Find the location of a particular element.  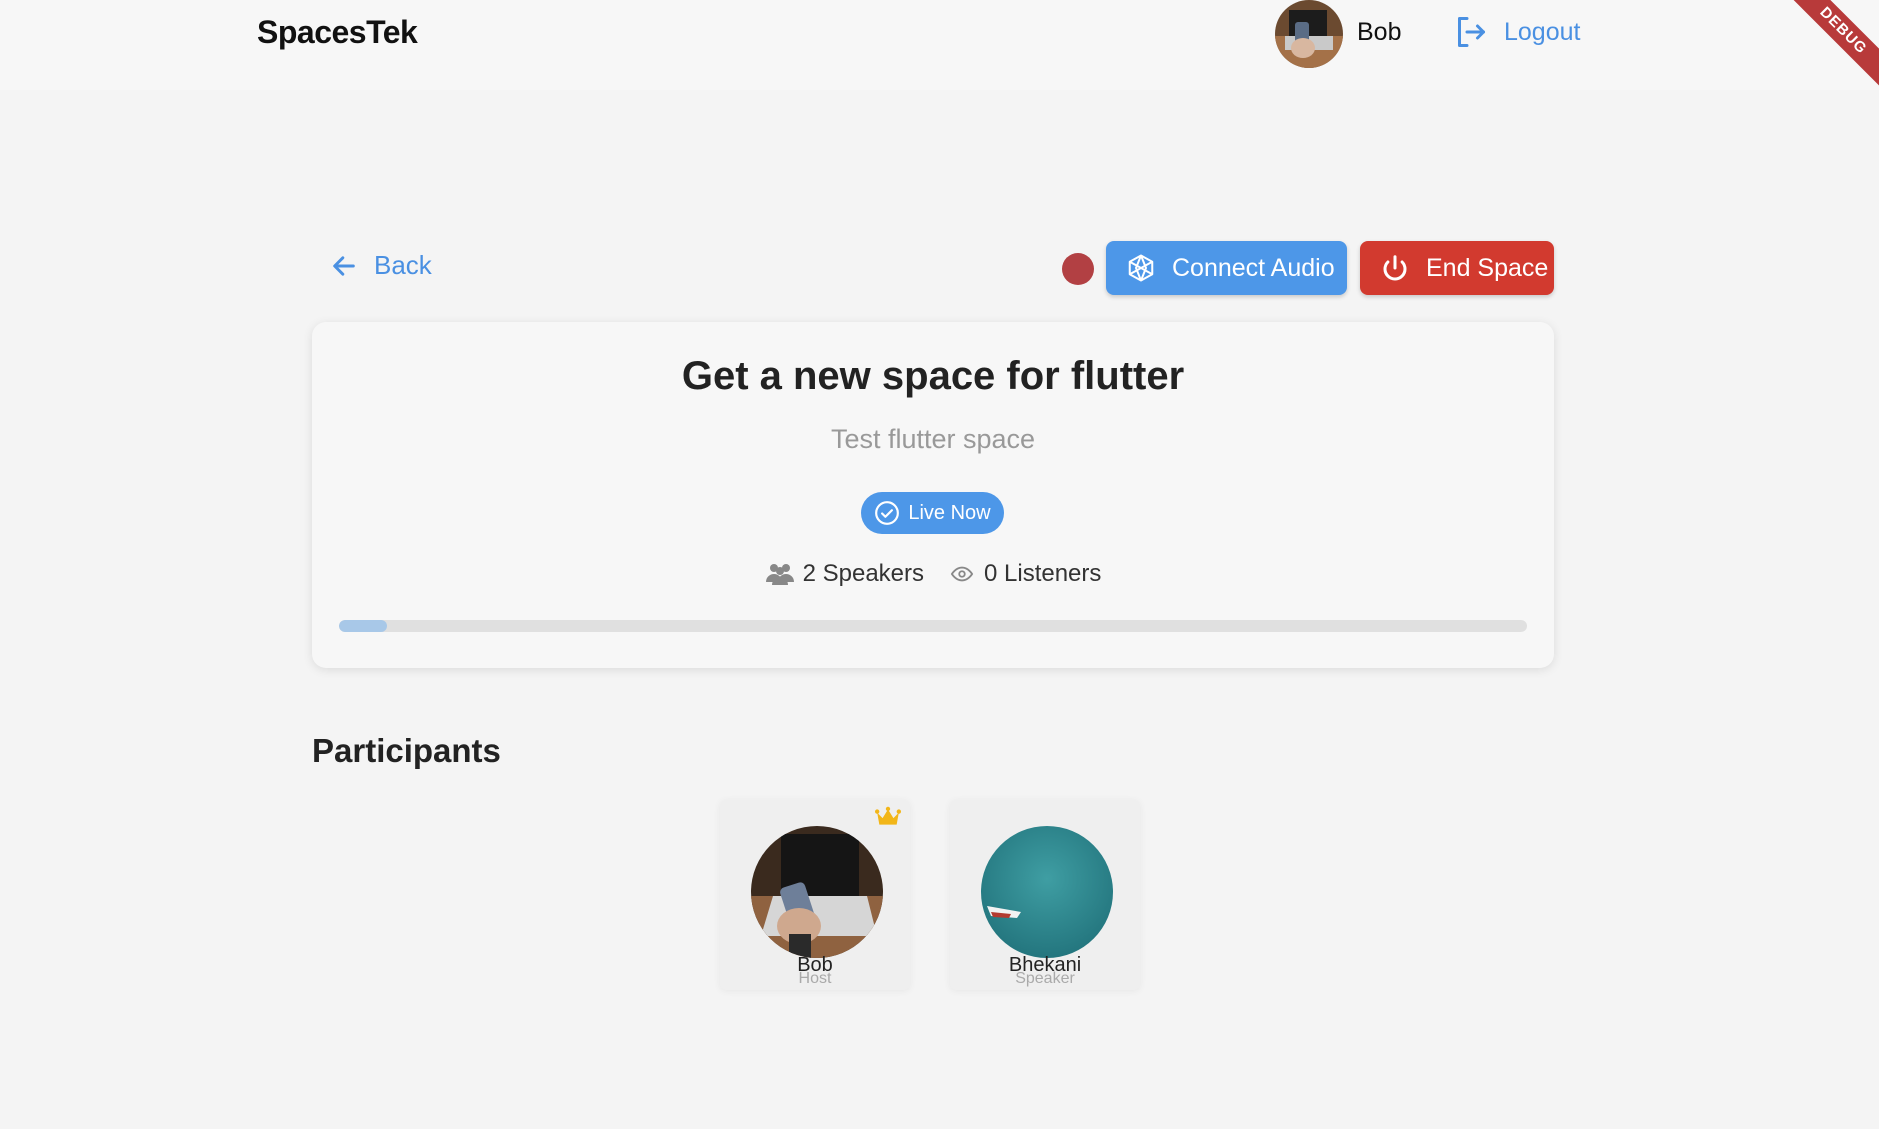

participant-card-bhekani: Bhekani Speaker is located at coordinates (1045, 895).